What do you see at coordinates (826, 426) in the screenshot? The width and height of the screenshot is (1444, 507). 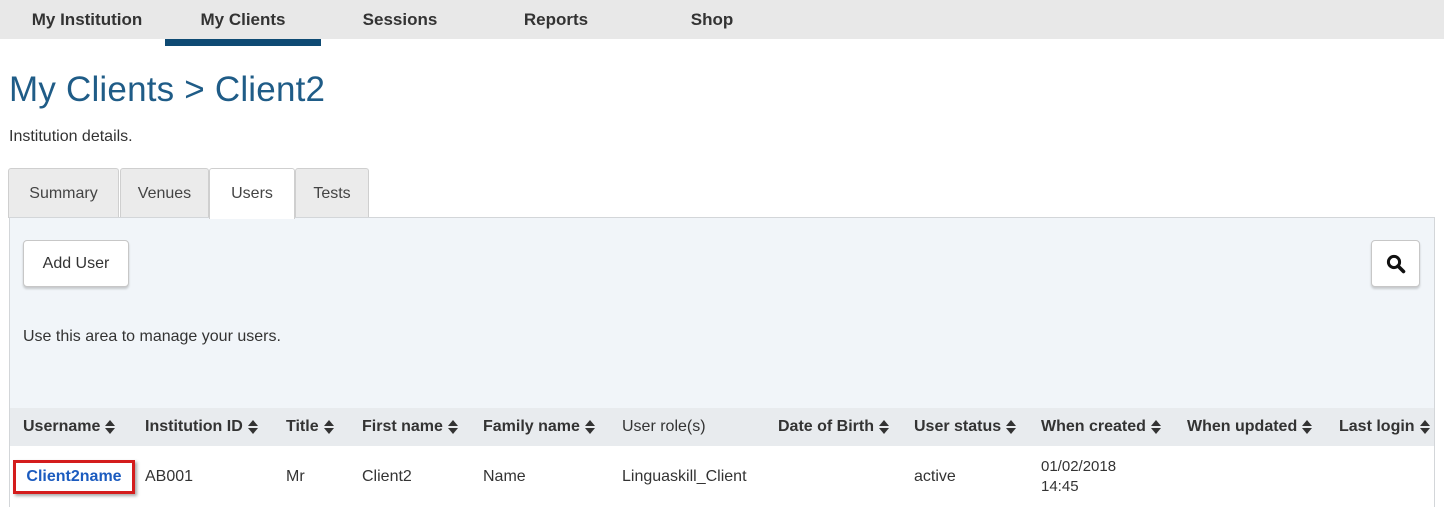 I see `column-label: Date of Birth` at bounding box center [826, 426].